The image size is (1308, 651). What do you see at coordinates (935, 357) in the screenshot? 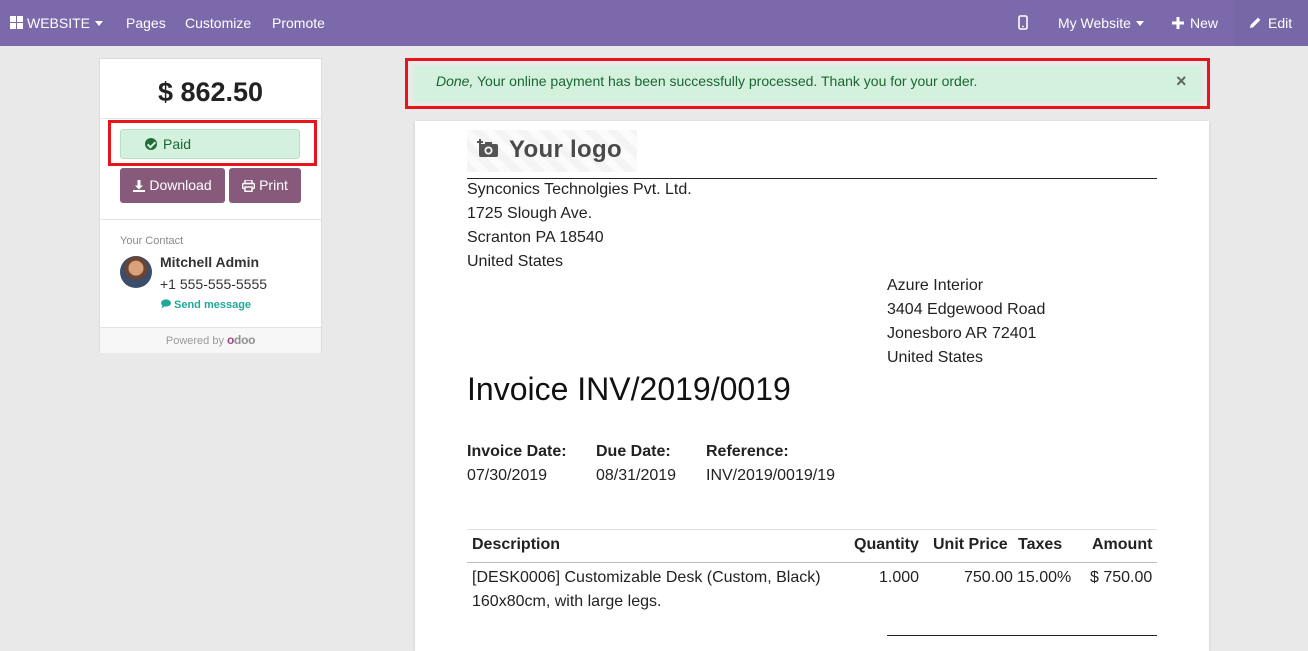
I see `customer-country: United States` at bounding box center [935, 357].